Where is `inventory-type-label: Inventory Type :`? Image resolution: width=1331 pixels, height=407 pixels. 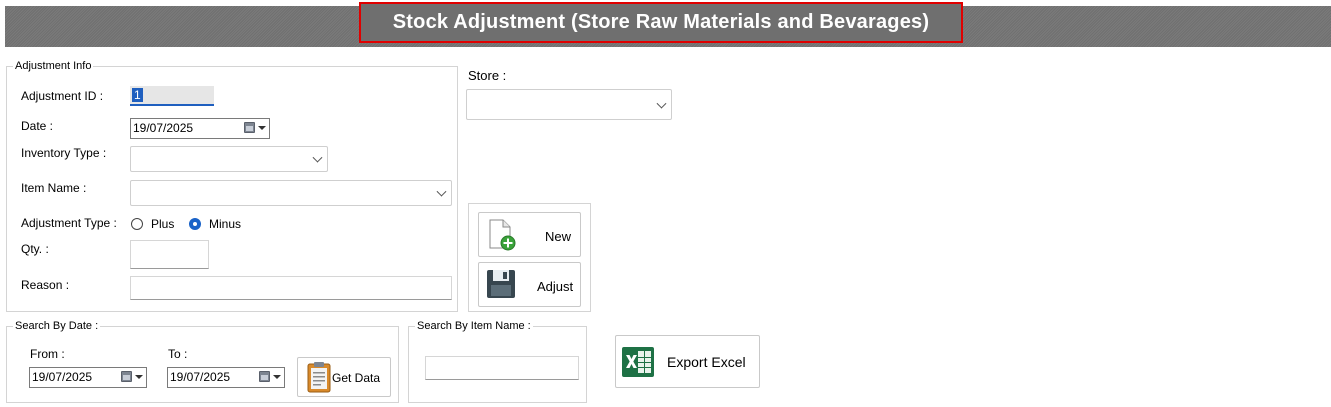
inventory-type-label: Inventory Type : is located at coordinates (64, 153).